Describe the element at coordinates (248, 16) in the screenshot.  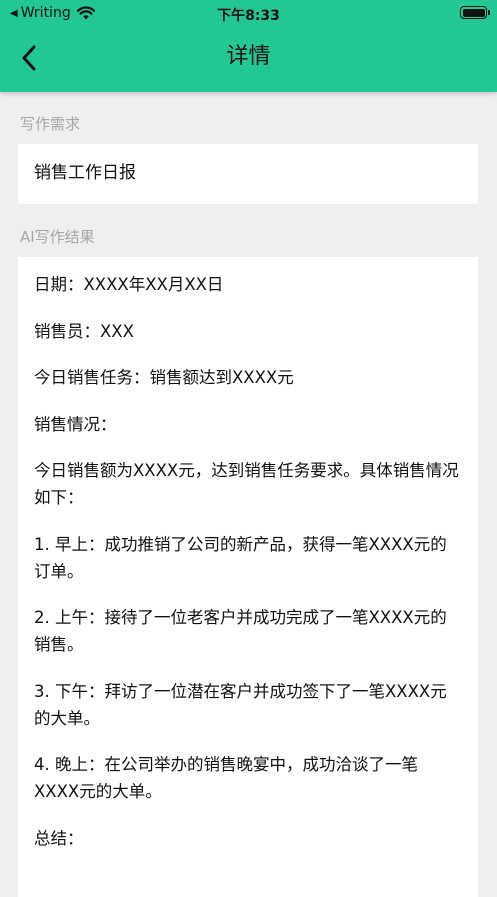
I see `status-time: 下午8:33` at that location.